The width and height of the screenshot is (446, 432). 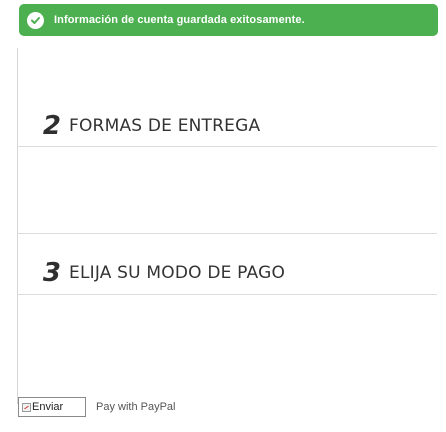 What do you see at coordinates (48, 407) in the screenshot?
I see `button-alt-text: Enviar` at bounding box center [48, 407].